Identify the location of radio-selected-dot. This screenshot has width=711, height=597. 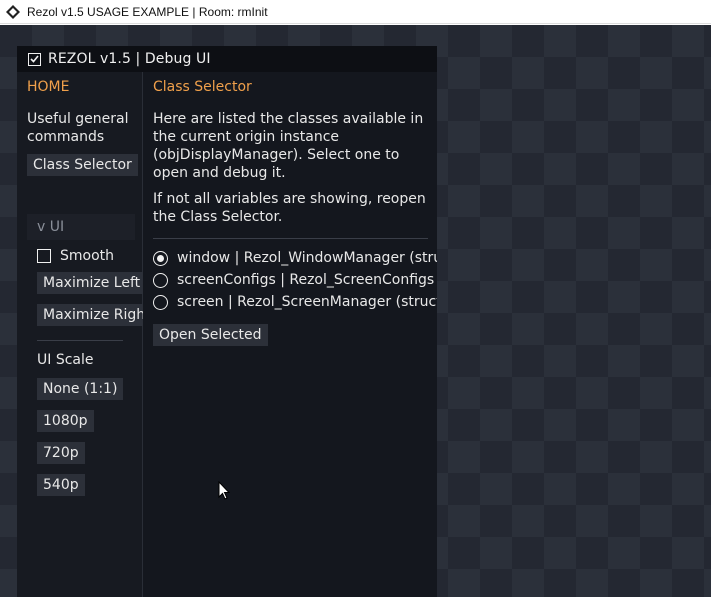
(160, 258).